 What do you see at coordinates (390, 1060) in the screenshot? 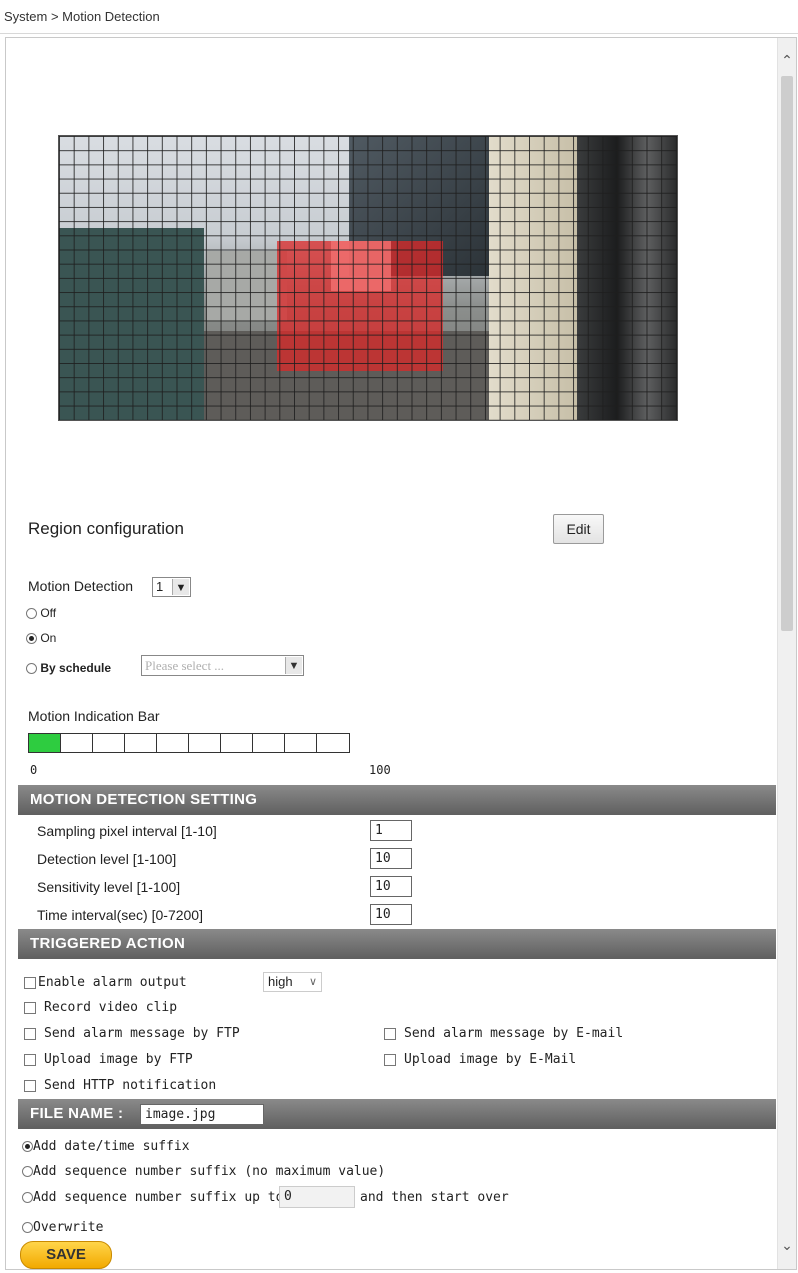
I see `upload-email-checkbox` at bounding box center [390, 1060].